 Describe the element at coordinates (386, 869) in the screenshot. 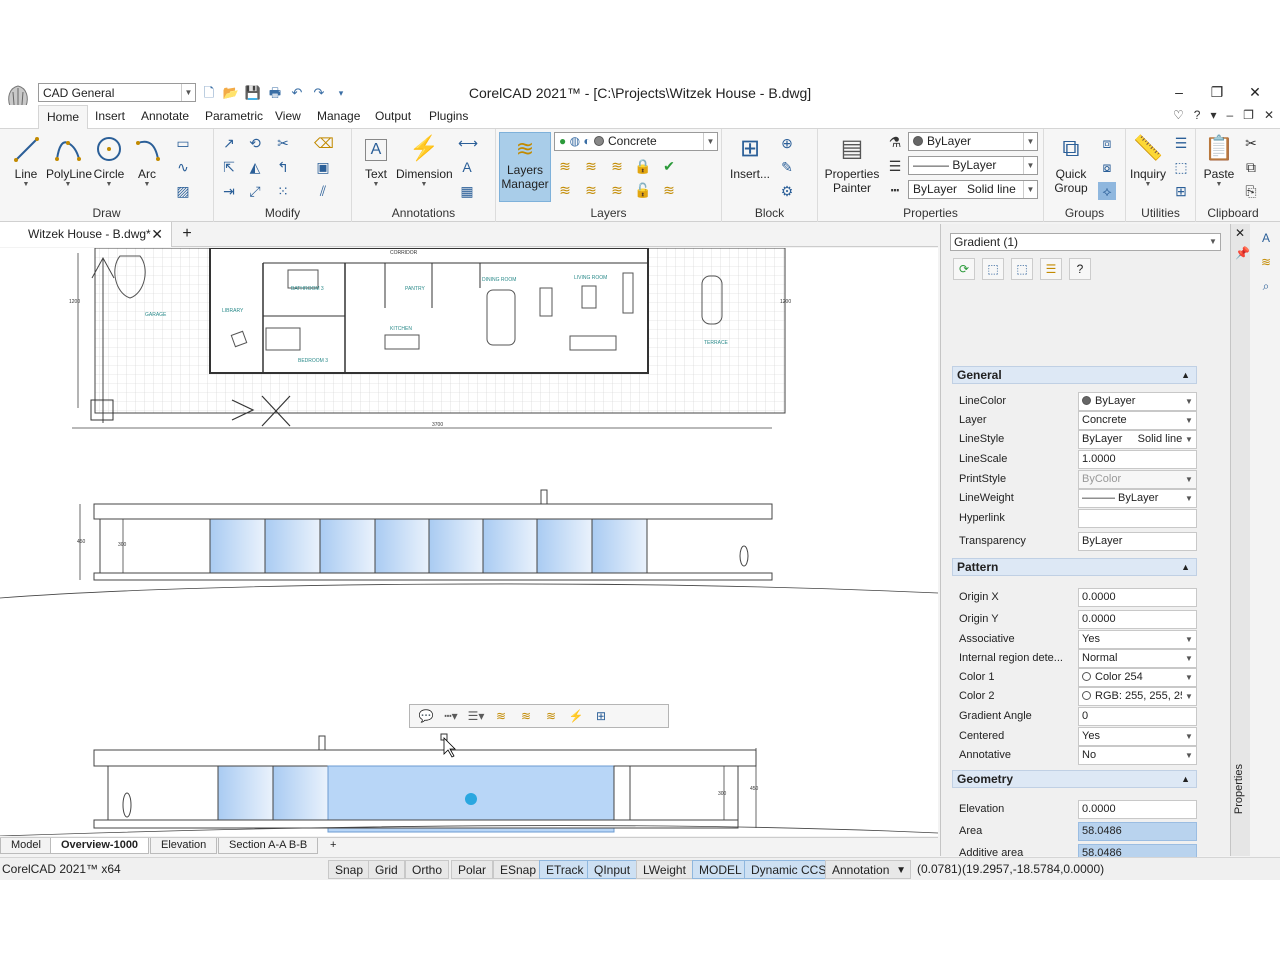

I see `grid-toggle: Grid` at that location.